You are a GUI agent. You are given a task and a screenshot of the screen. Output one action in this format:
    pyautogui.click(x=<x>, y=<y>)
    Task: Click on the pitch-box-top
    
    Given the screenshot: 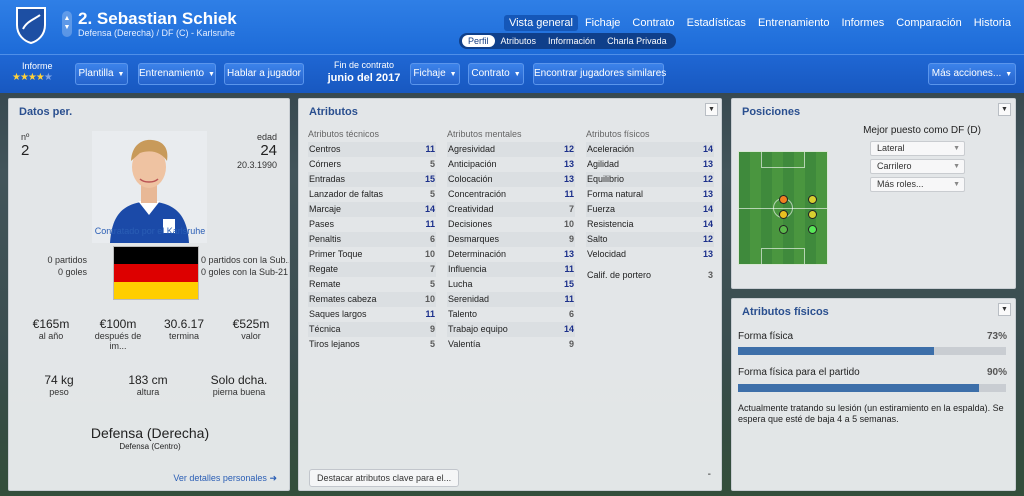 What is the action you would take?
    pyautogui.click(x=783, y=160)
    